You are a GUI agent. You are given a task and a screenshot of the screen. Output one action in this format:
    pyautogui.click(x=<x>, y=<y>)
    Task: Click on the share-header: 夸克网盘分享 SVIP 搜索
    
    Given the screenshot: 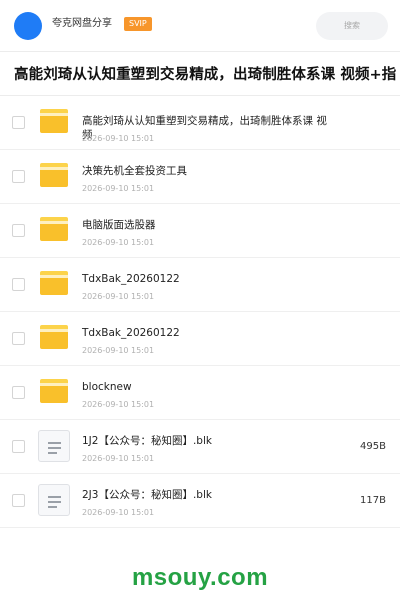 What is the action you would take?
    pyautogui.click(x=200, y=26)
    